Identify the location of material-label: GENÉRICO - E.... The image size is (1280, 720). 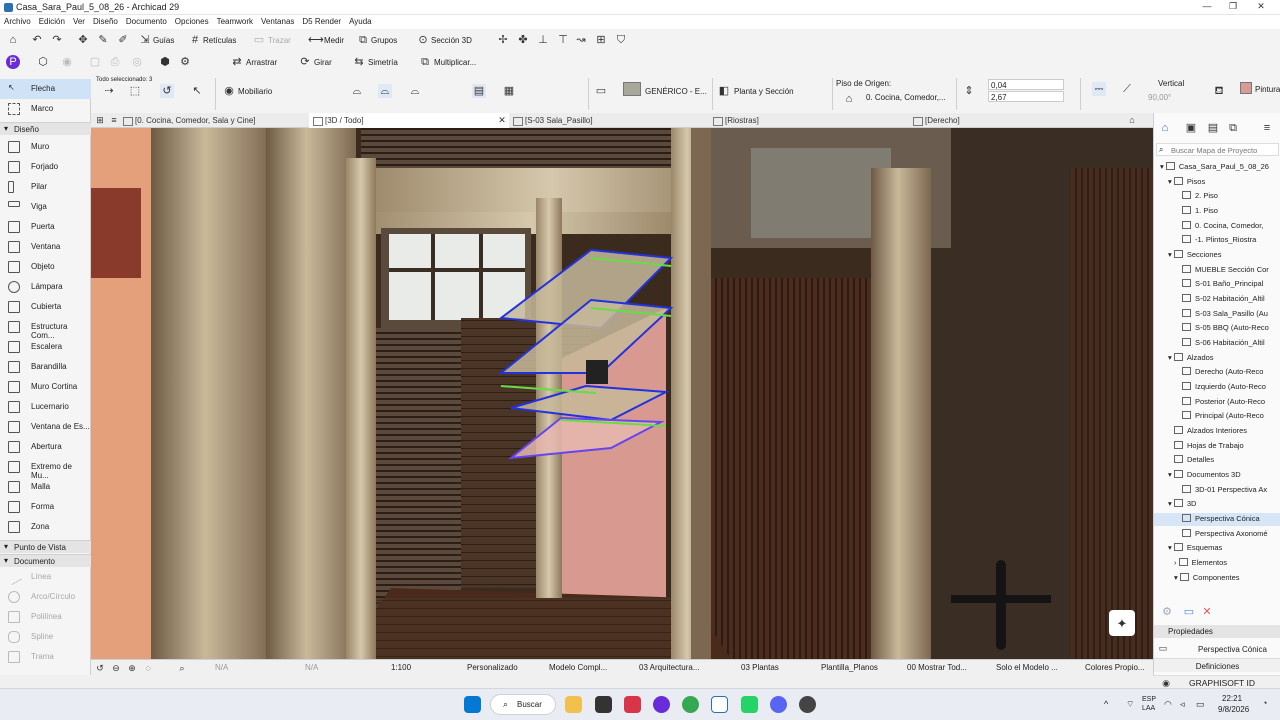
(676, 91).